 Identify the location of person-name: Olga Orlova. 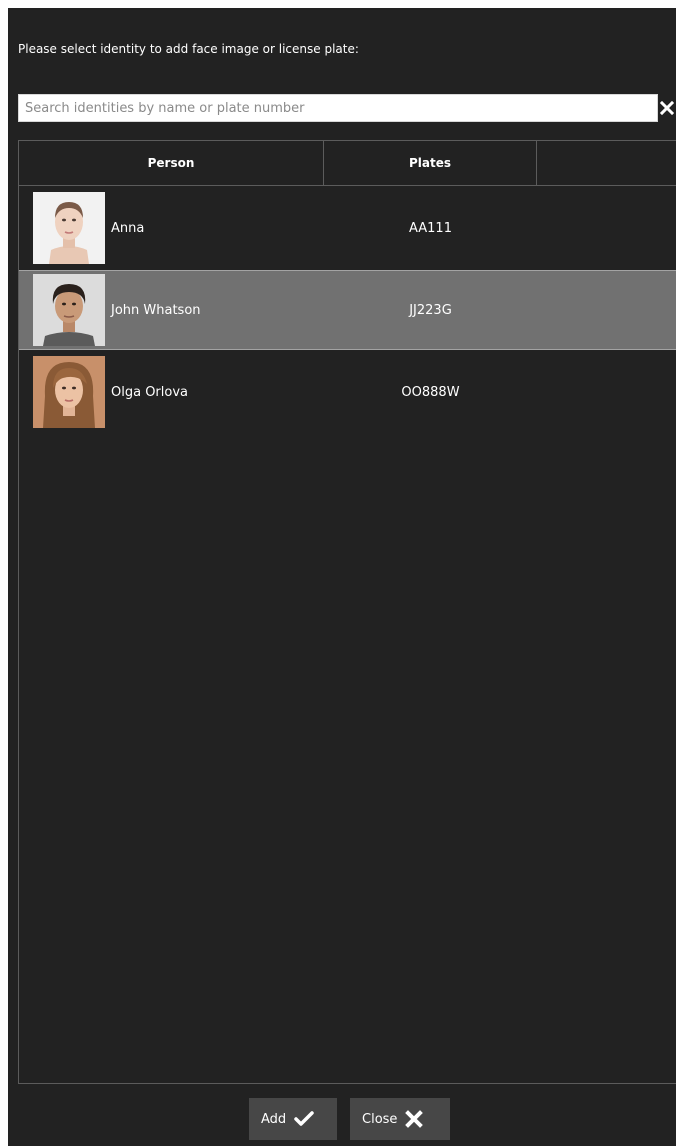
(149, 392).